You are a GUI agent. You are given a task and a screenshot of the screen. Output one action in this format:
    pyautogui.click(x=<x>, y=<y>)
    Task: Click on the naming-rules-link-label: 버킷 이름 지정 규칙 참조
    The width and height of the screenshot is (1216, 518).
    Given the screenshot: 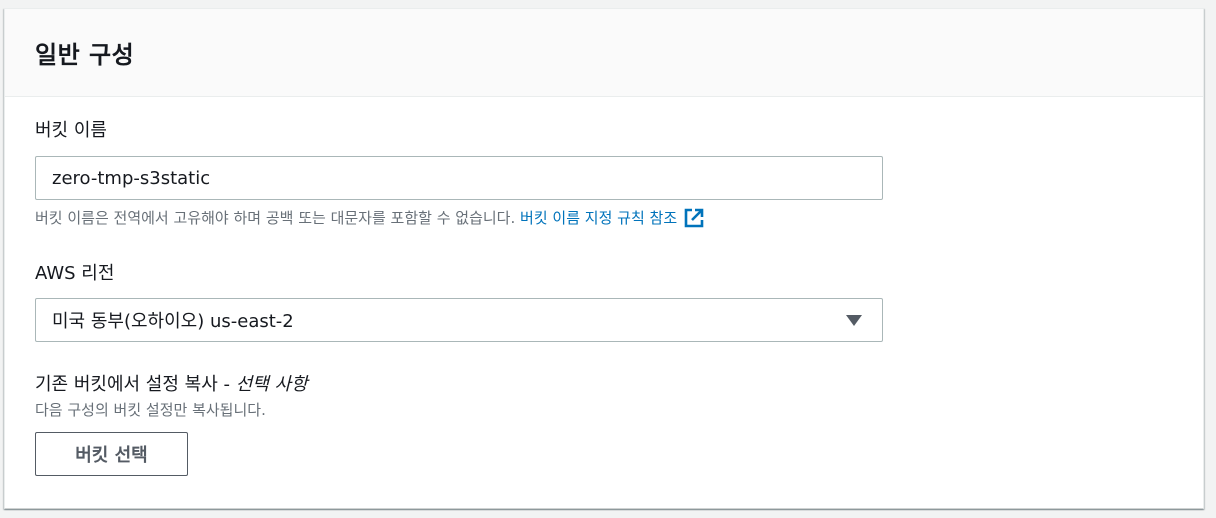 What is the action you would take?
    pyautogui.click(x=599, y=218)
    